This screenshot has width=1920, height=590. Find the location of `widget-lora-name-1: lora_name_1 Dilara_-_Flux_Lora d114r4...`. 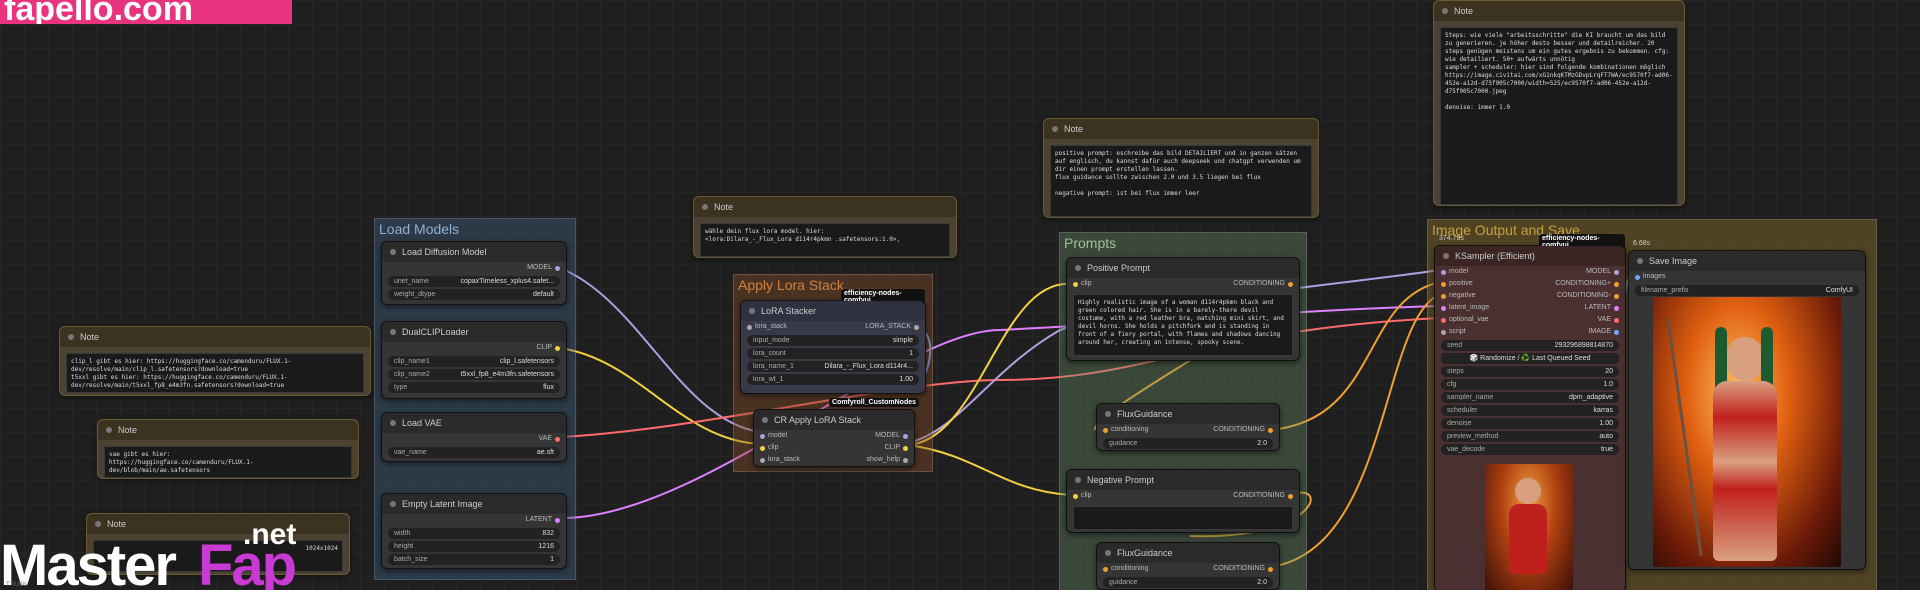

widget-lora-name-1: lora_name_1 Dilara_-_Flux_Lora d114r4... is located at coordinates (833, 366).